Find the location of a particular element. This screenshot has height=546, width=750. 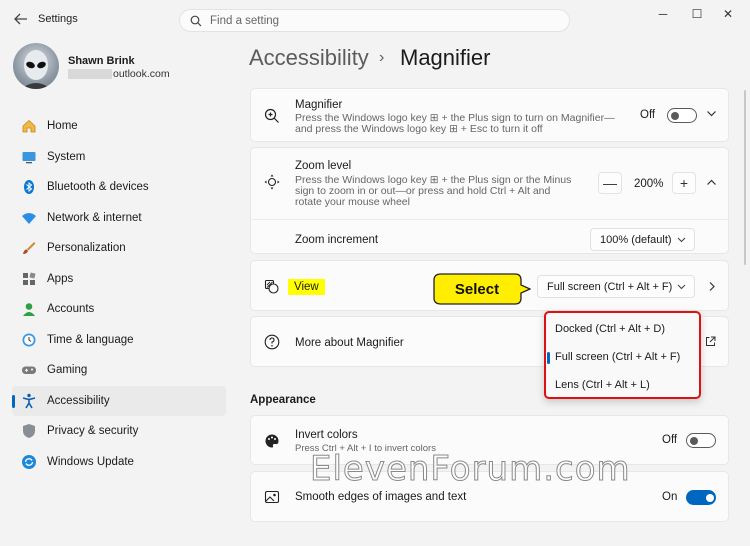

sidebar-item-network: Network & internet is located at coordinates (119, 218).